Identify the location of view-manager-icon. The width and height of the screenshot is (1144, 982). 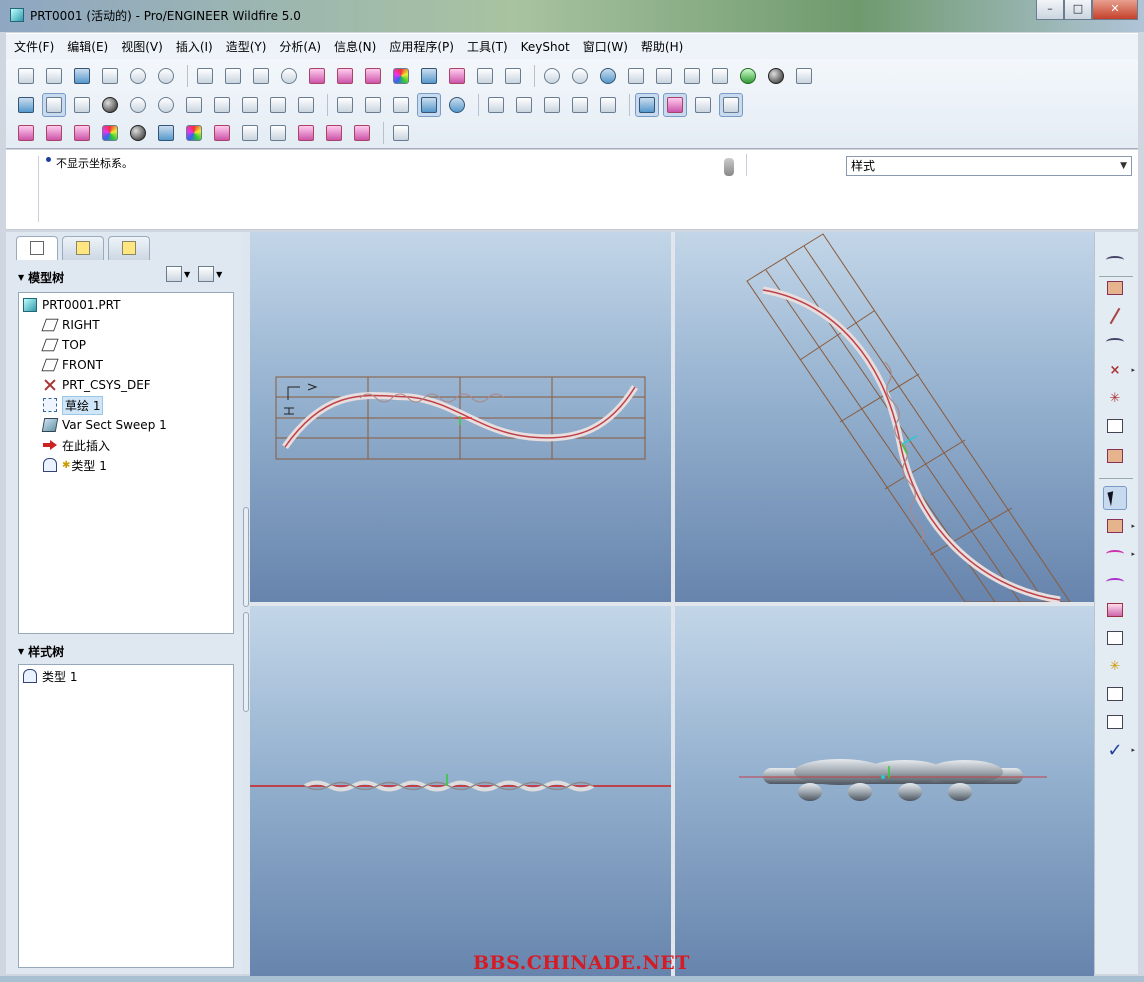
(306, 105).